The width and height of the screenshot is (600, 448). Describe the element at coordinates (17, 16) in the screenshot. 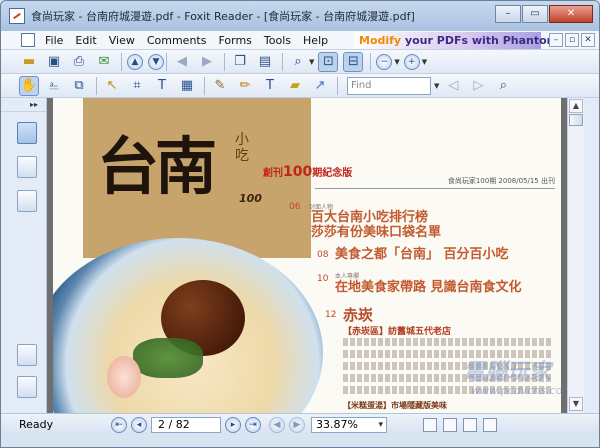

I see `foxit-app-icon` at that location.